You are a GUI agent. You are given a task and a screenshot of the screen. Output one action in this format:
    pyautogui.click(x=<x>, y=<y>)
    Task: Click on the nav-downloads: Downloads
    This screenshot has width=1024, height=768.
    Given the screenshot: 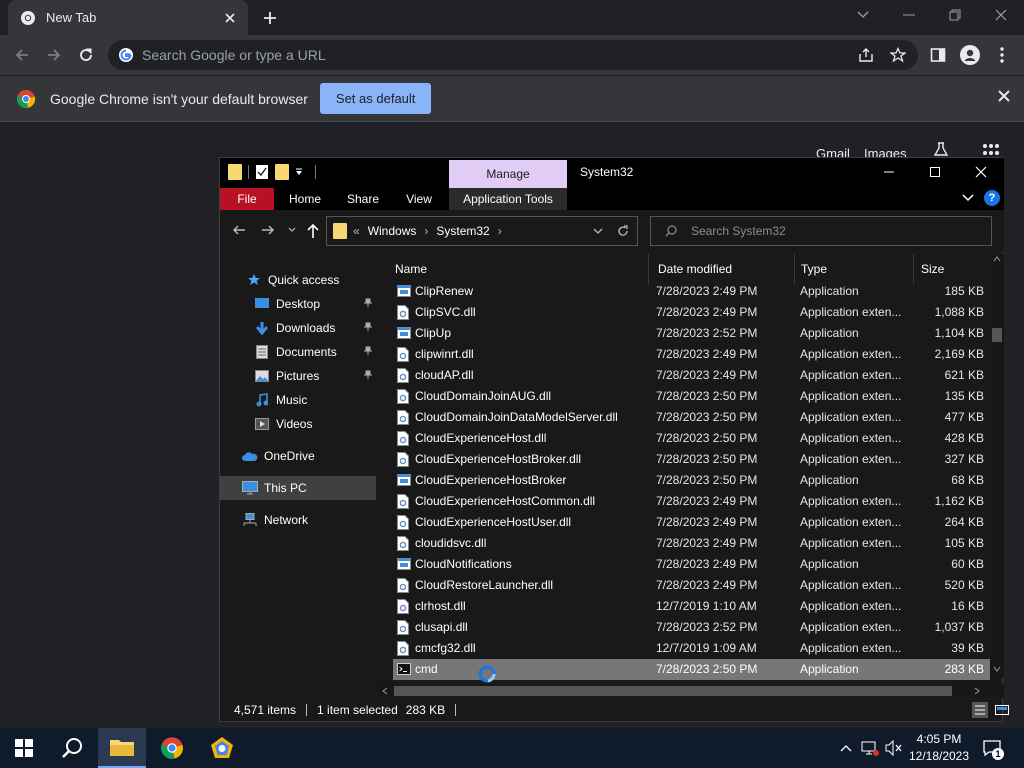 What is the action you would take?
    pyautogui.click(x=298, y=328)
    